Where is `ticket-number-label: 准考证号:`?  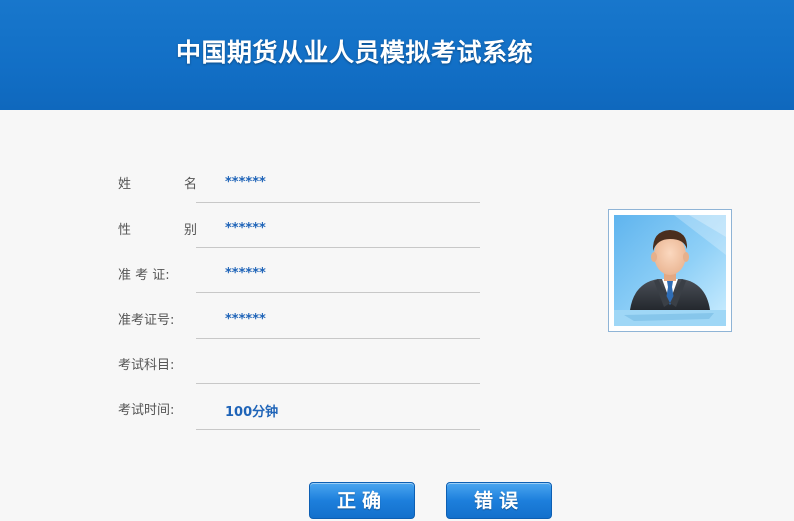
ticket-number-label: 准考证号: is located at coordinates (146, 320).